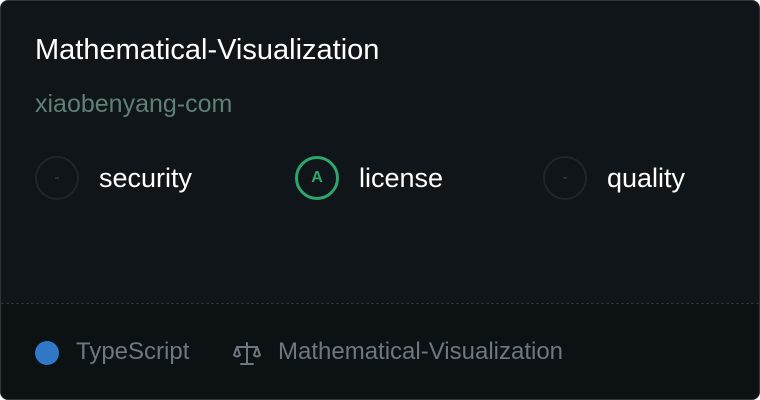 The height and width of the screenshot is (400, 760). Describe the element at coordinates (565, 178) in the screenshot. I see `quality-grade-badge: -` at that location.